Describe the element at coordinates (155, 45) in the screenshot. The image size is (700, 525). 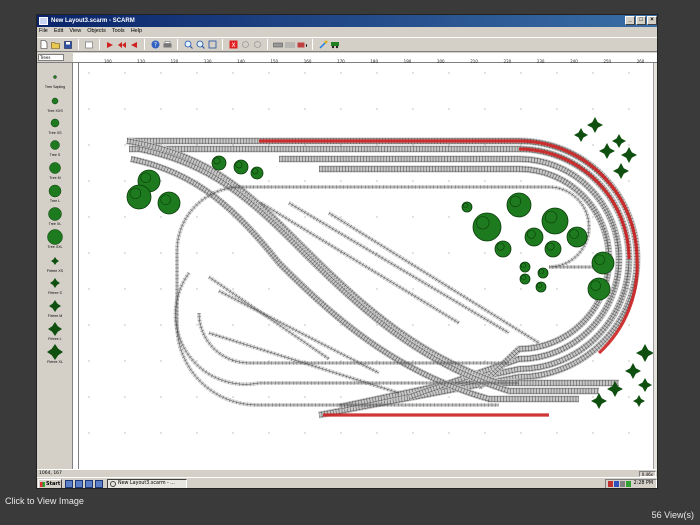
I see `help-icon: ?` at that location.